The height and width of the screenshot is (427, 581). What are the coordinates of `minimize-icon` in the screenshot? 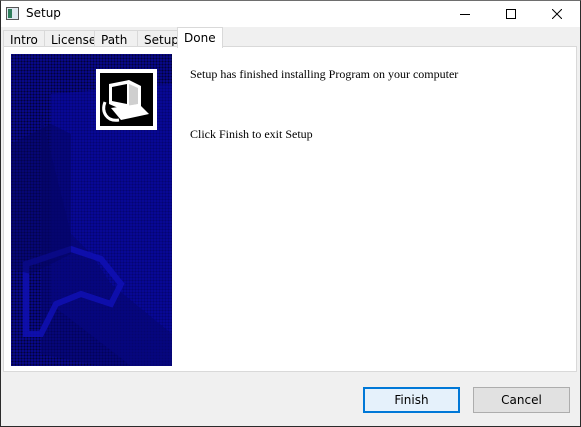 It's located at (465, 14).